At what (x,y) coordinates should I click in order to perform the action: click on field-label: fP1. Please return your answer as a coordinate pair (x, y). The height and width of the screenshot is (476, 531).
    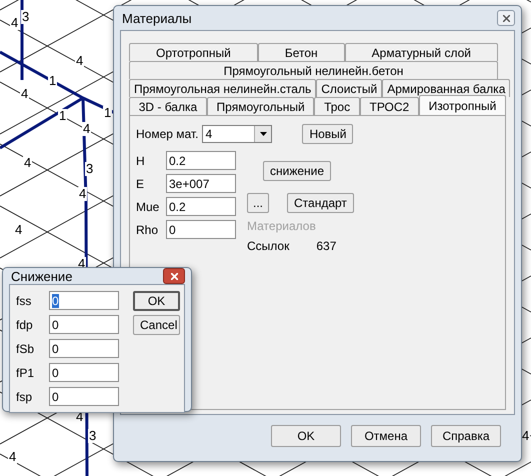
    Looking at the image, I should click on (26, 373).